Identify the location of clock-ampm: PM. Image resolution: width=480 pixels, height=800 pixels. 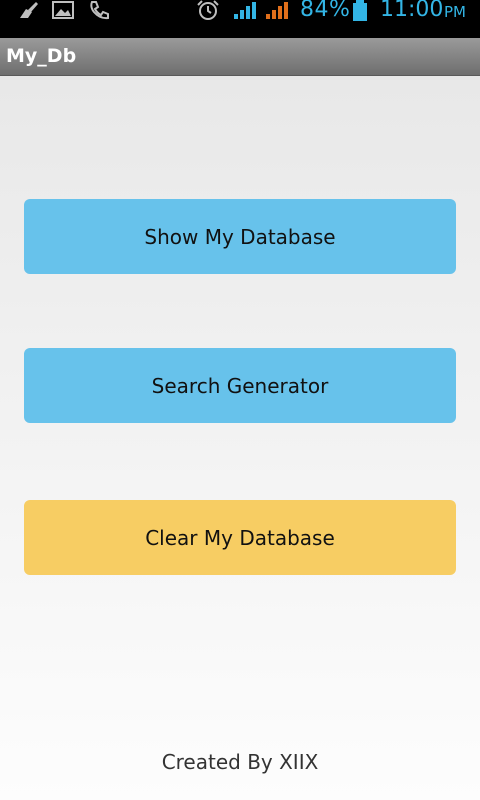
(455, 12).